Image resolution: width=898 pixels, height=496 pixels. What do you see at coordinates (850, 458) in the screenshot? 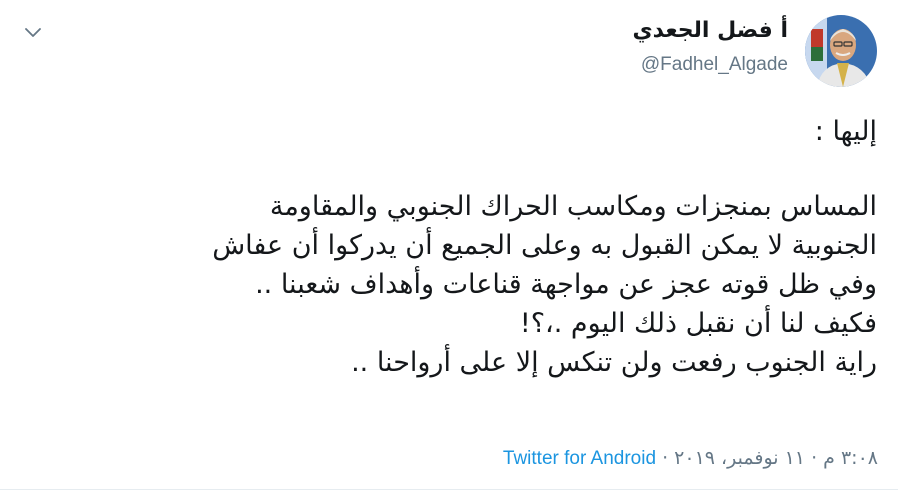
I see `tweet-time: ٣:٠٨ م` at bounding box center [850, 458].